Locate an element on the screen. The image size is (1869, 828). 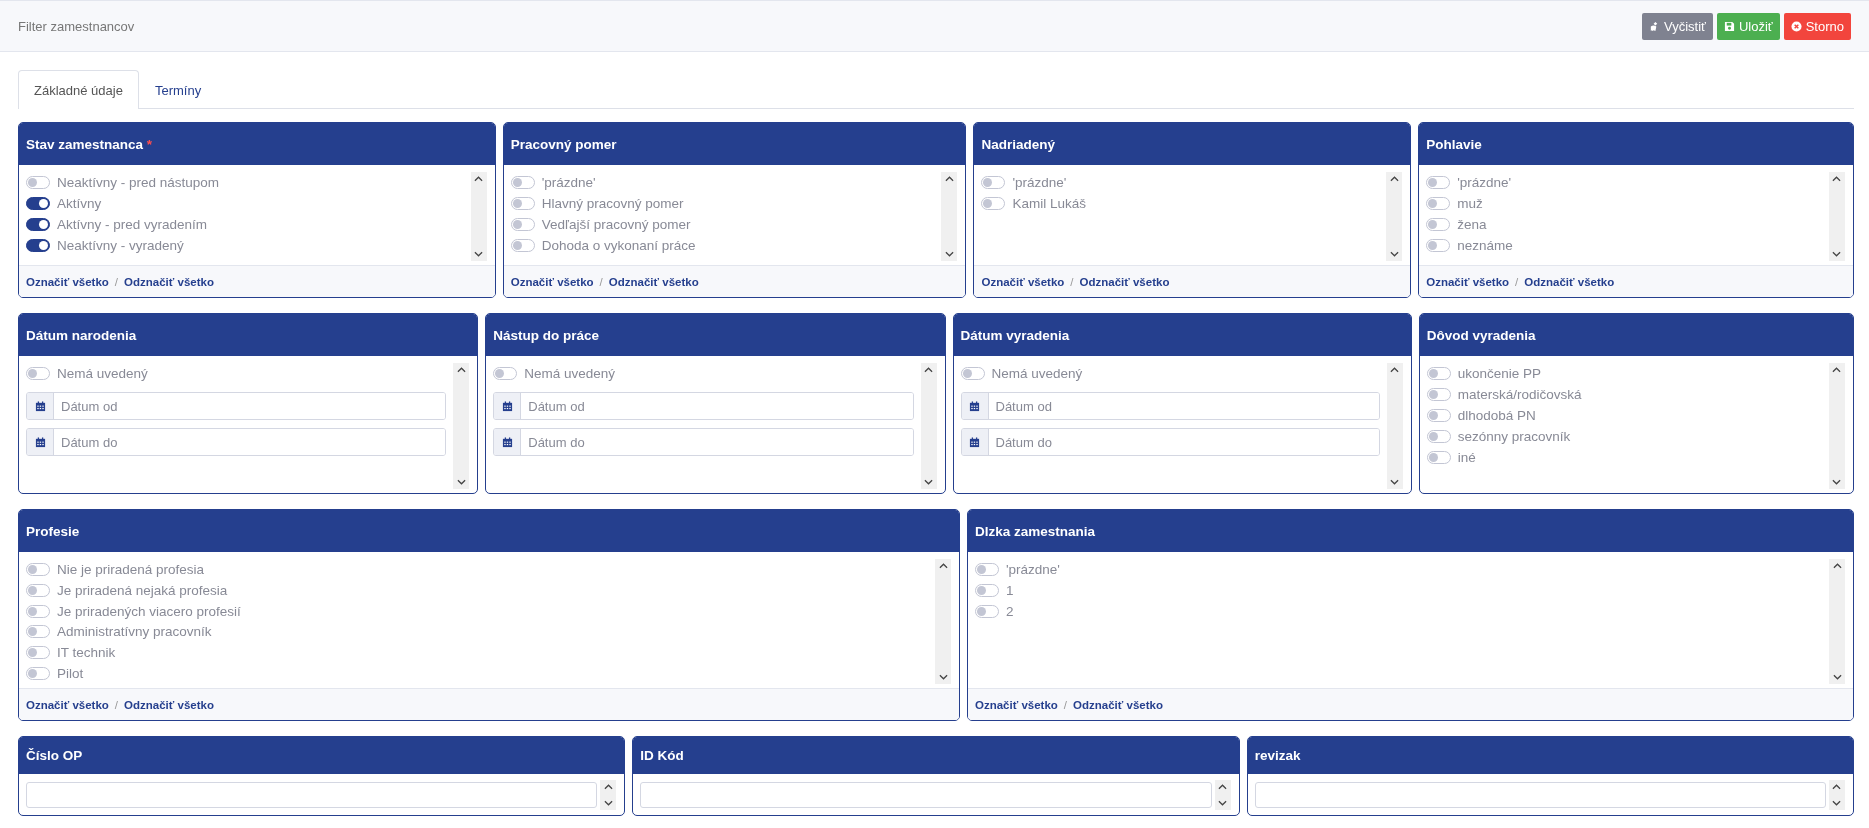
option-label: muž is located at coordinates (1470, 203).